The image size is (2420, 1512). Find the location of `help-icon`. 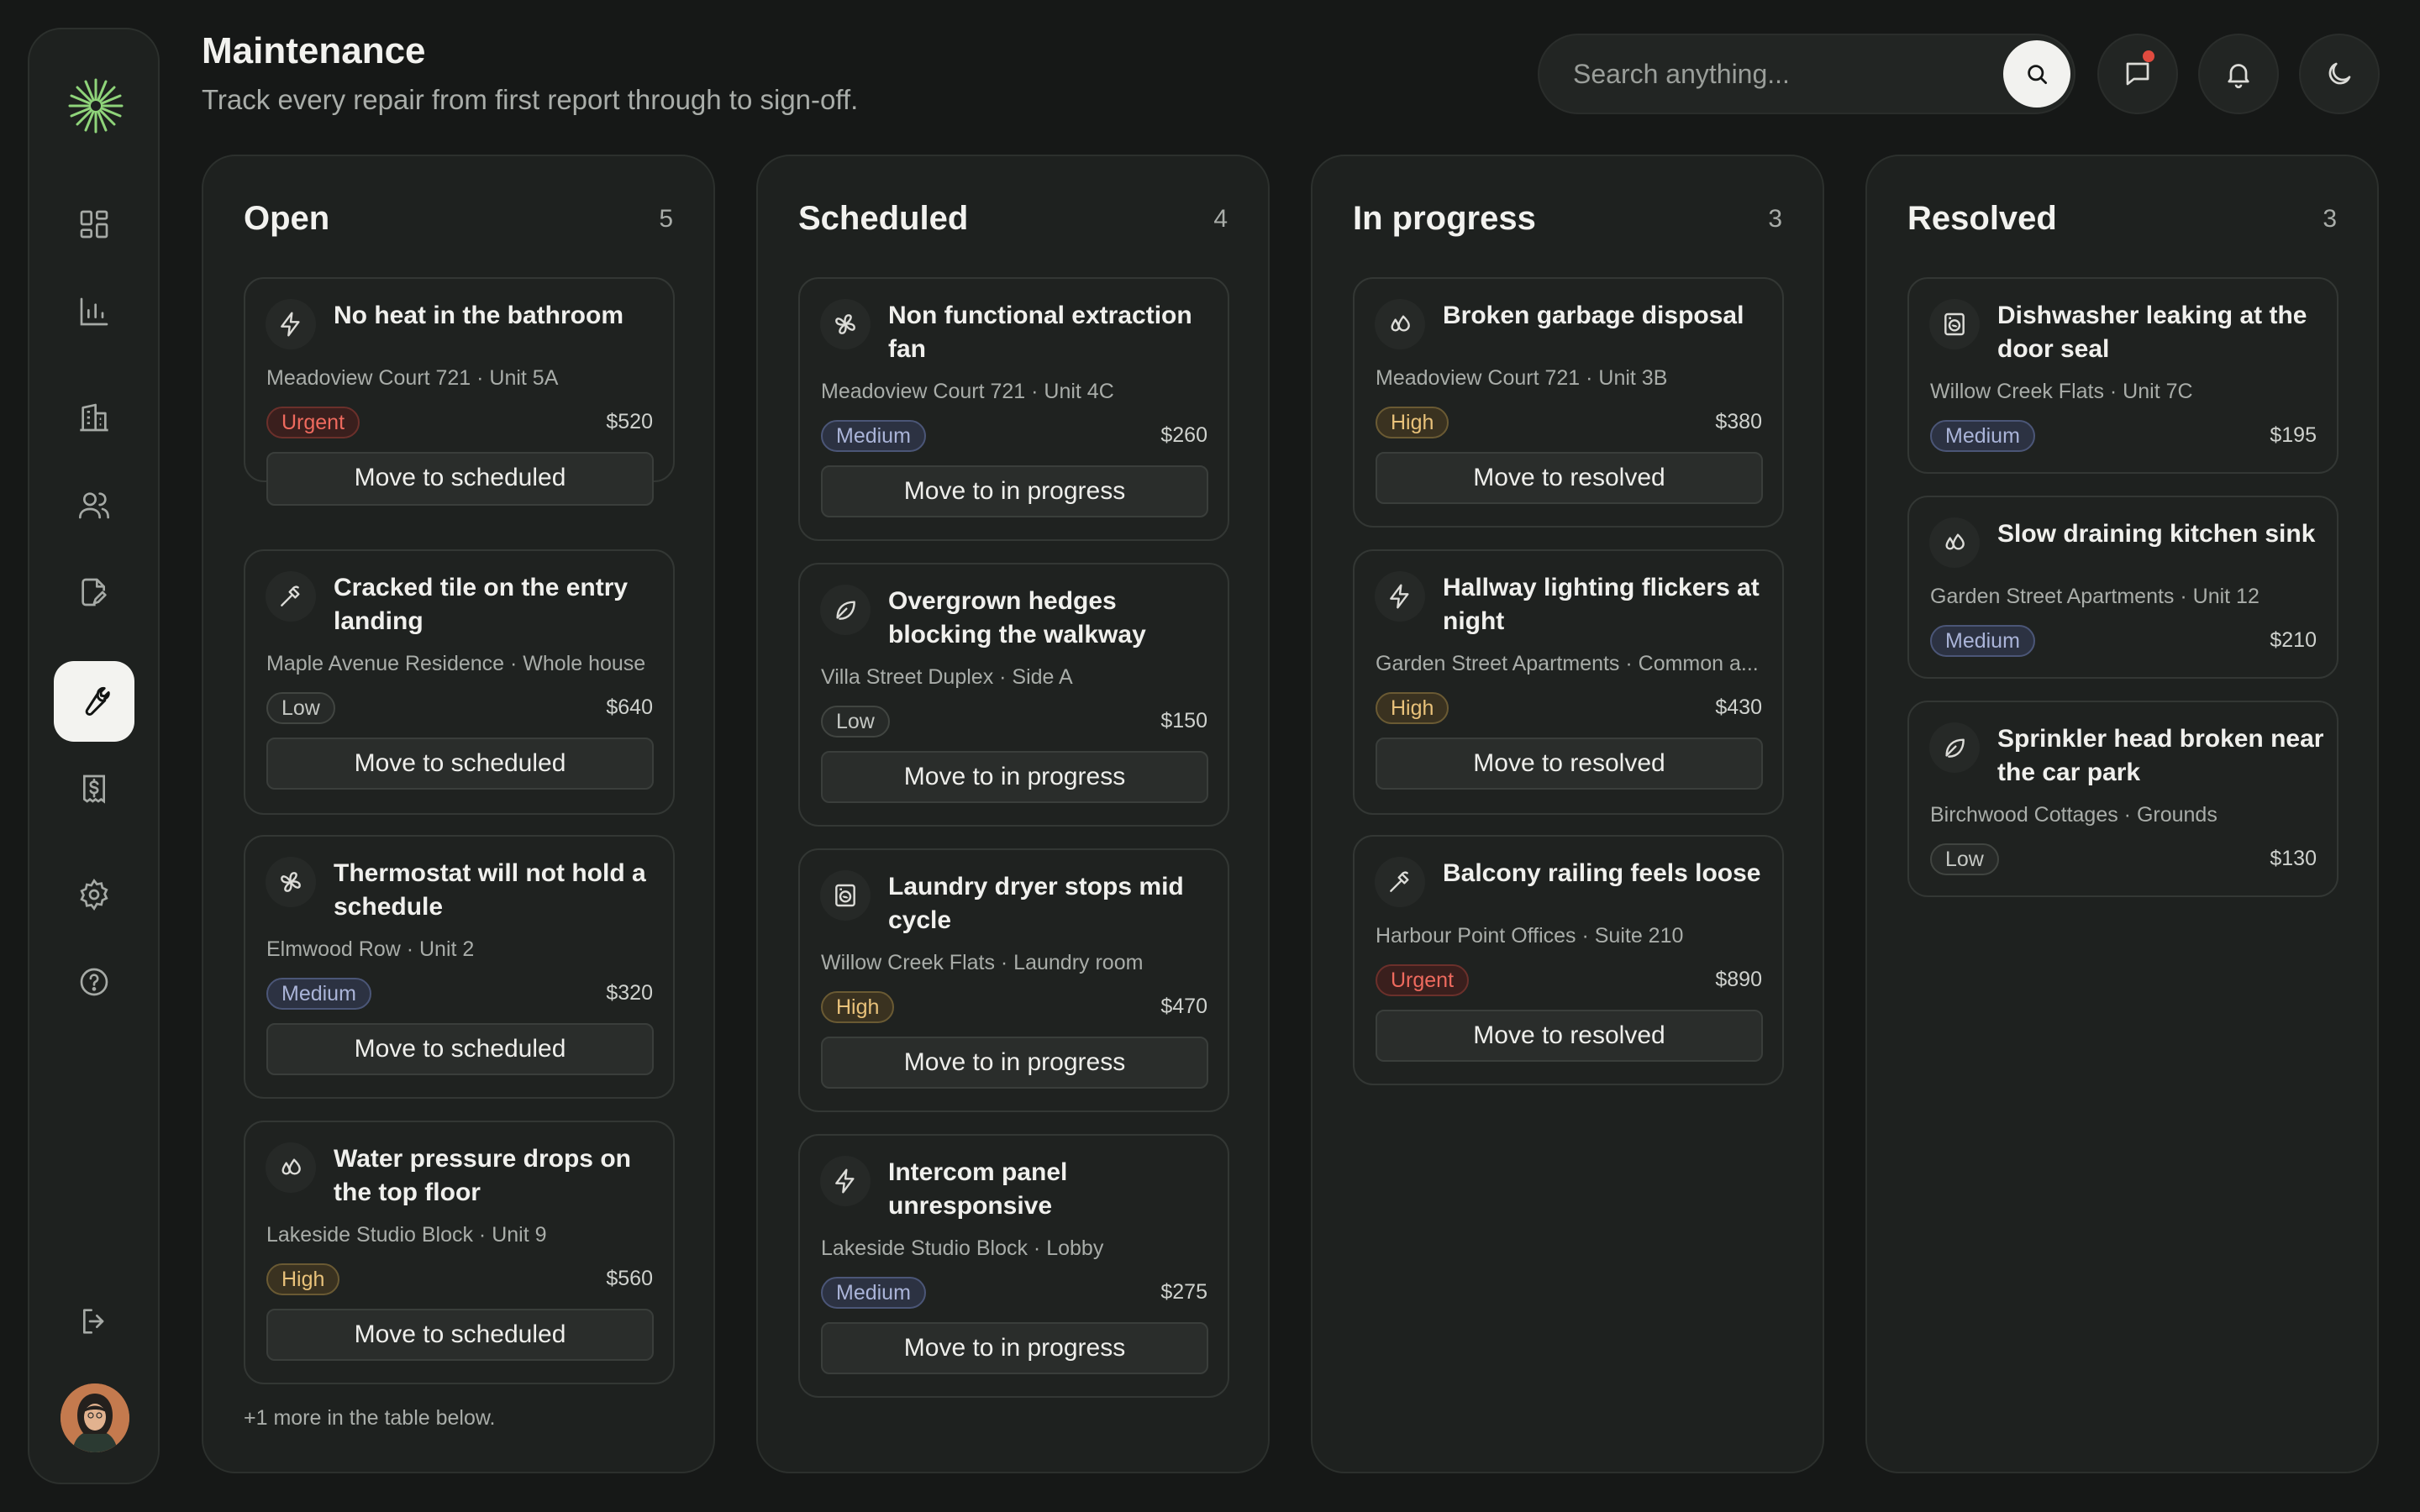

help-icon is located at coordinates (94, 982).